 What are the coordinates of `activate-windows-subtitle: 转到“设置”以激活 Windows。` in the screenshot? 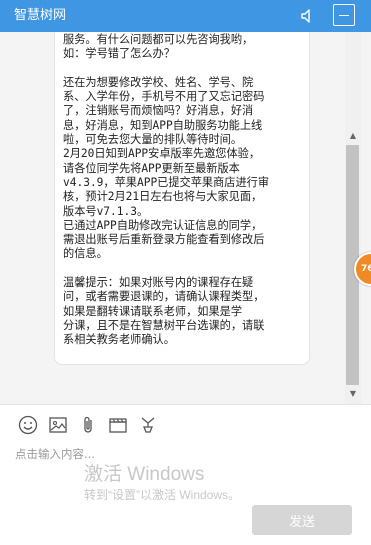 It's located at (162, 495).